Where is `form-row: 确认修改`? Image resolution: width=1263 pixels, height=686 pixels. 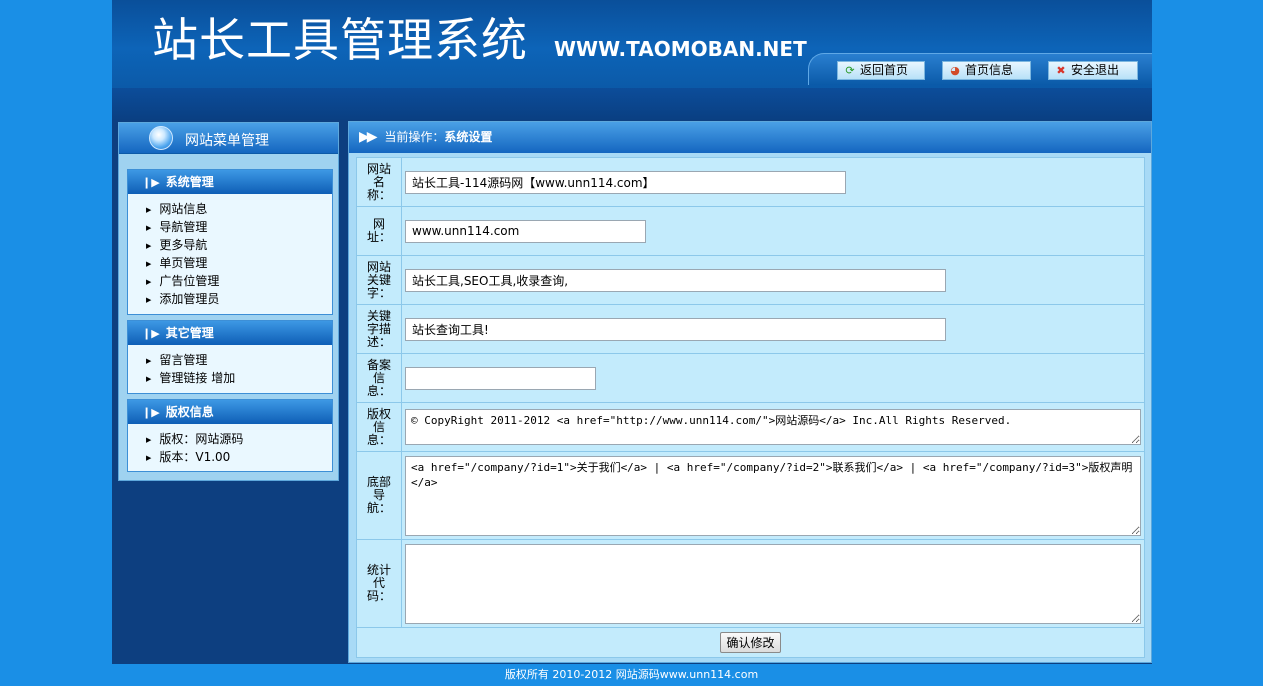
form-row: 确认修改 is located at coordinates (750, 642).